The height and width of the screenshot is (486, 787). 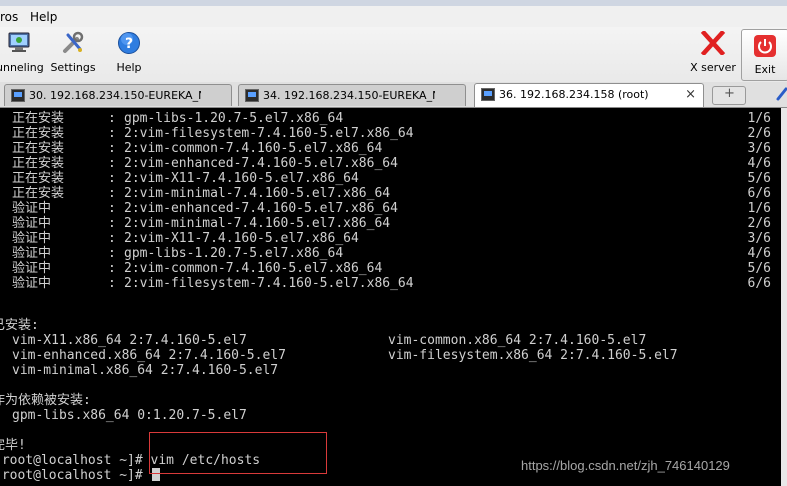 I want to click on tab-label: 30. 192.168.234.150-EUREKA_N1, so click(x=115, y=95).